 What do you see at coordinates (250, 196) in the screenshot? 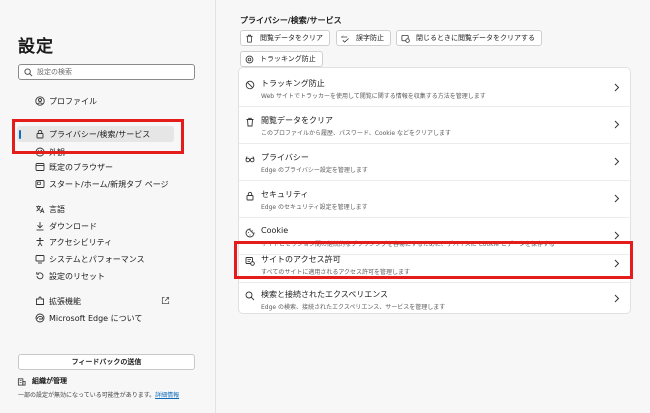
I see `security-lock-icon` at bounding box center [250, 196].